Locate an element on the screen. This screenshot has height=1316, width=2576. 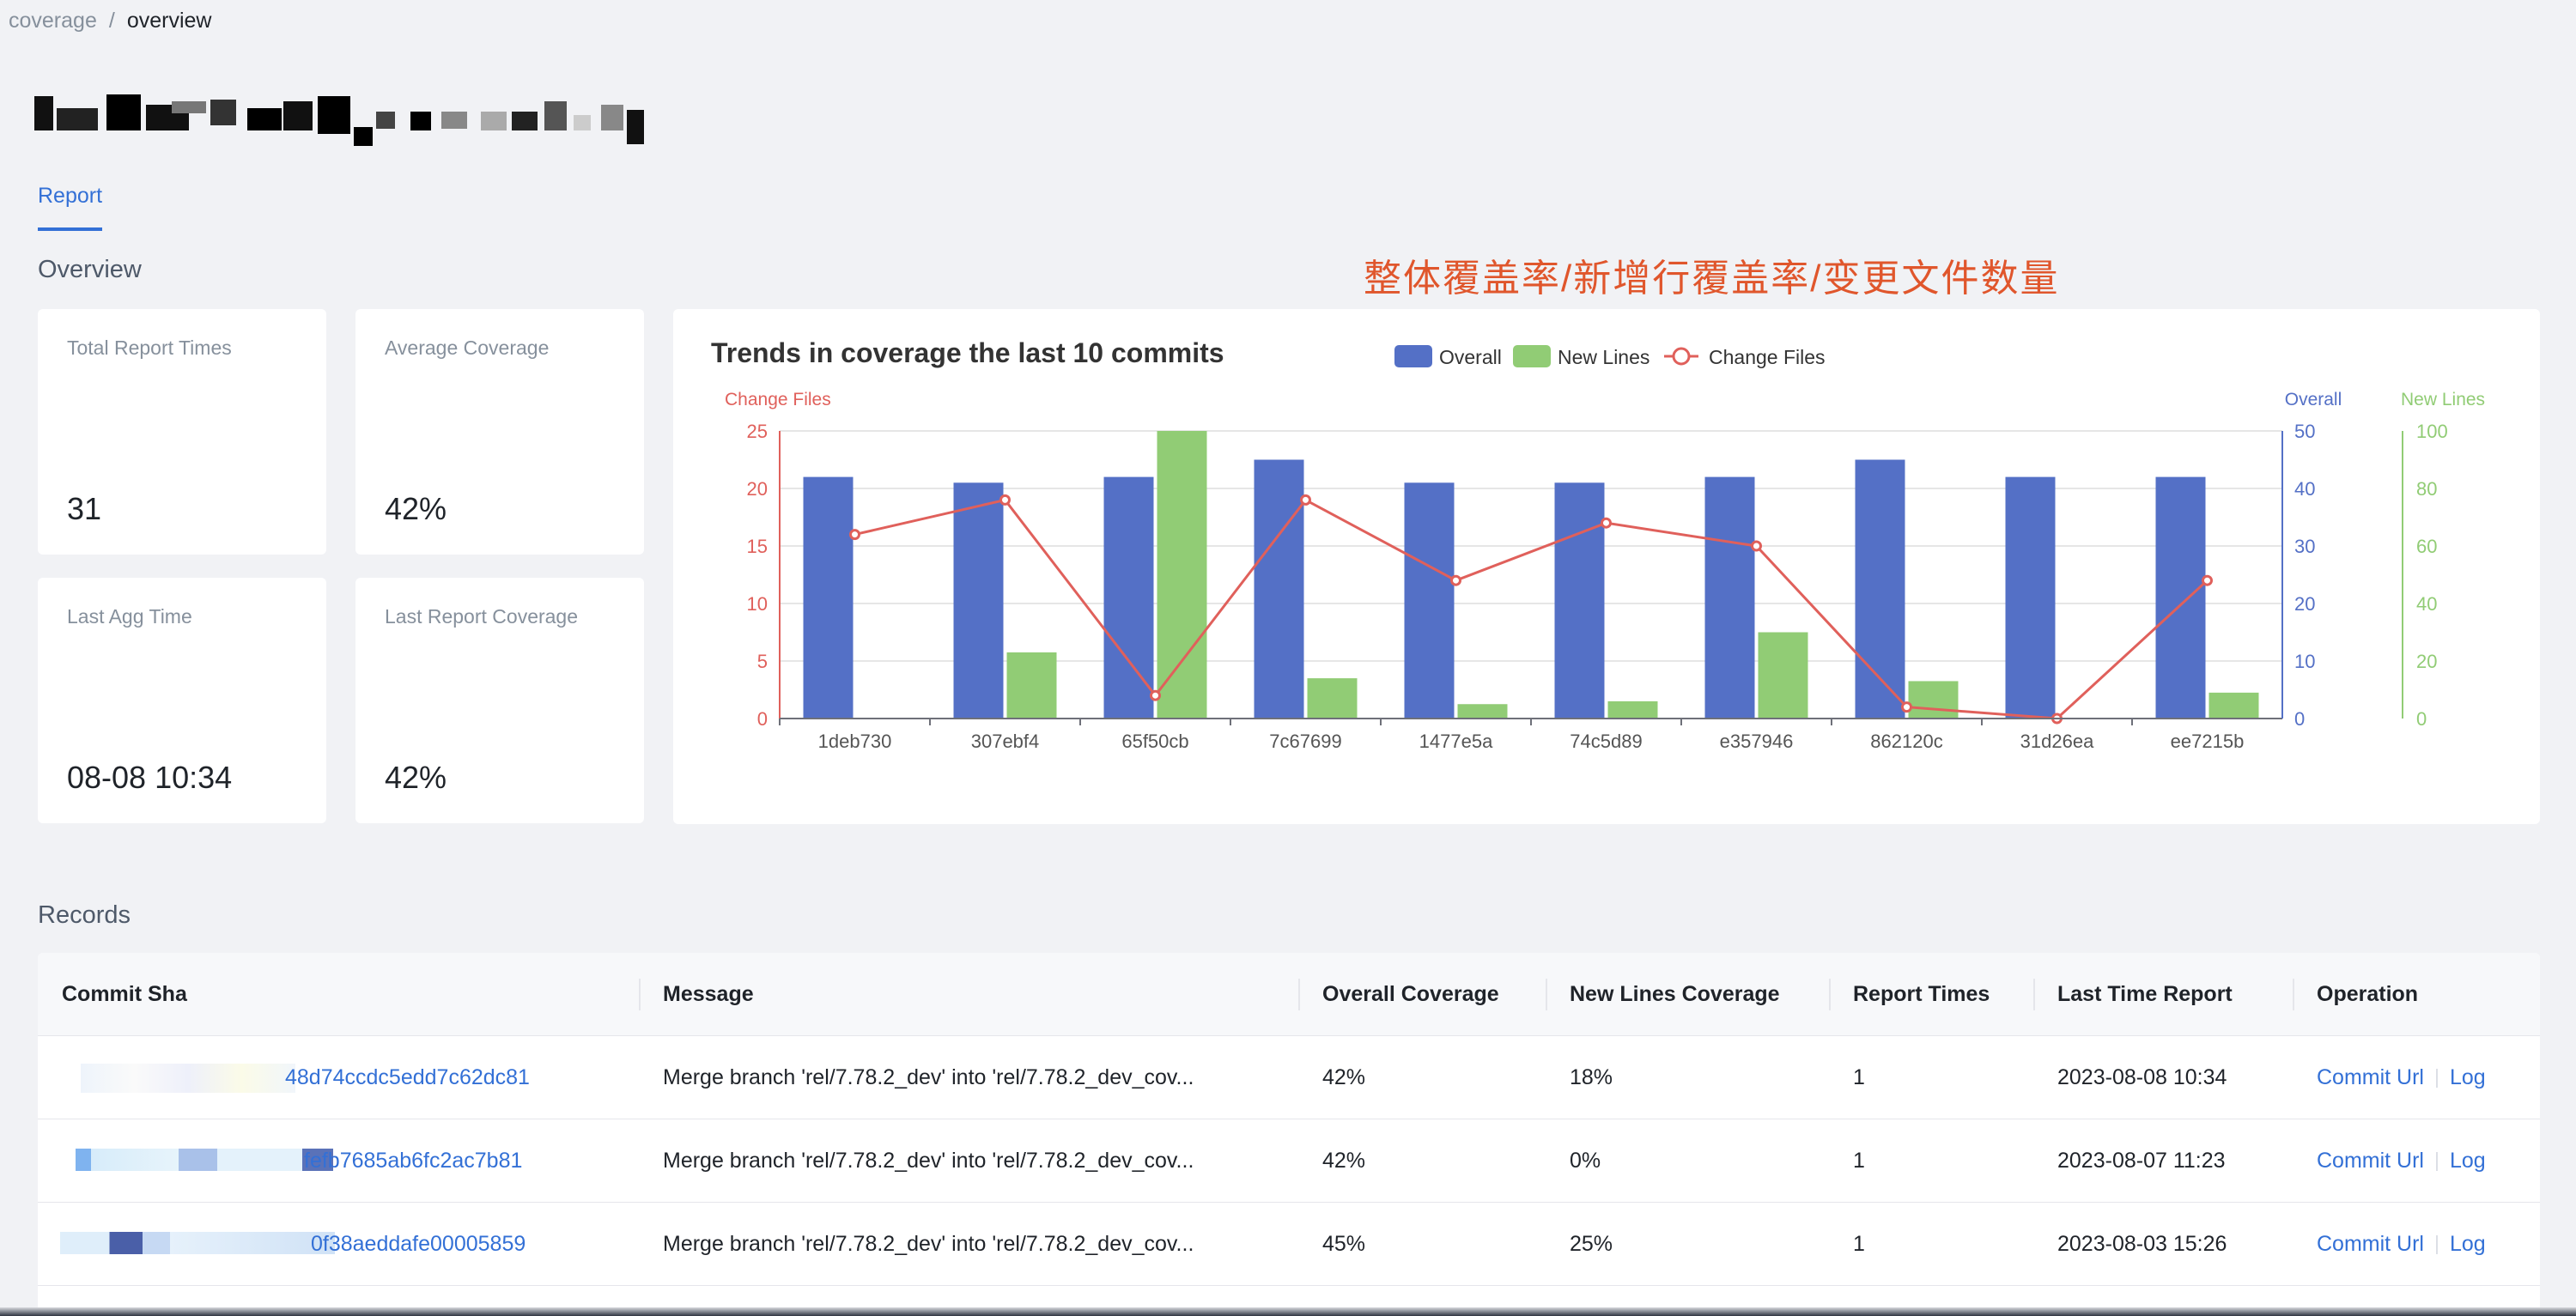
section-title-records: Records is located at coordinates (85, 915).